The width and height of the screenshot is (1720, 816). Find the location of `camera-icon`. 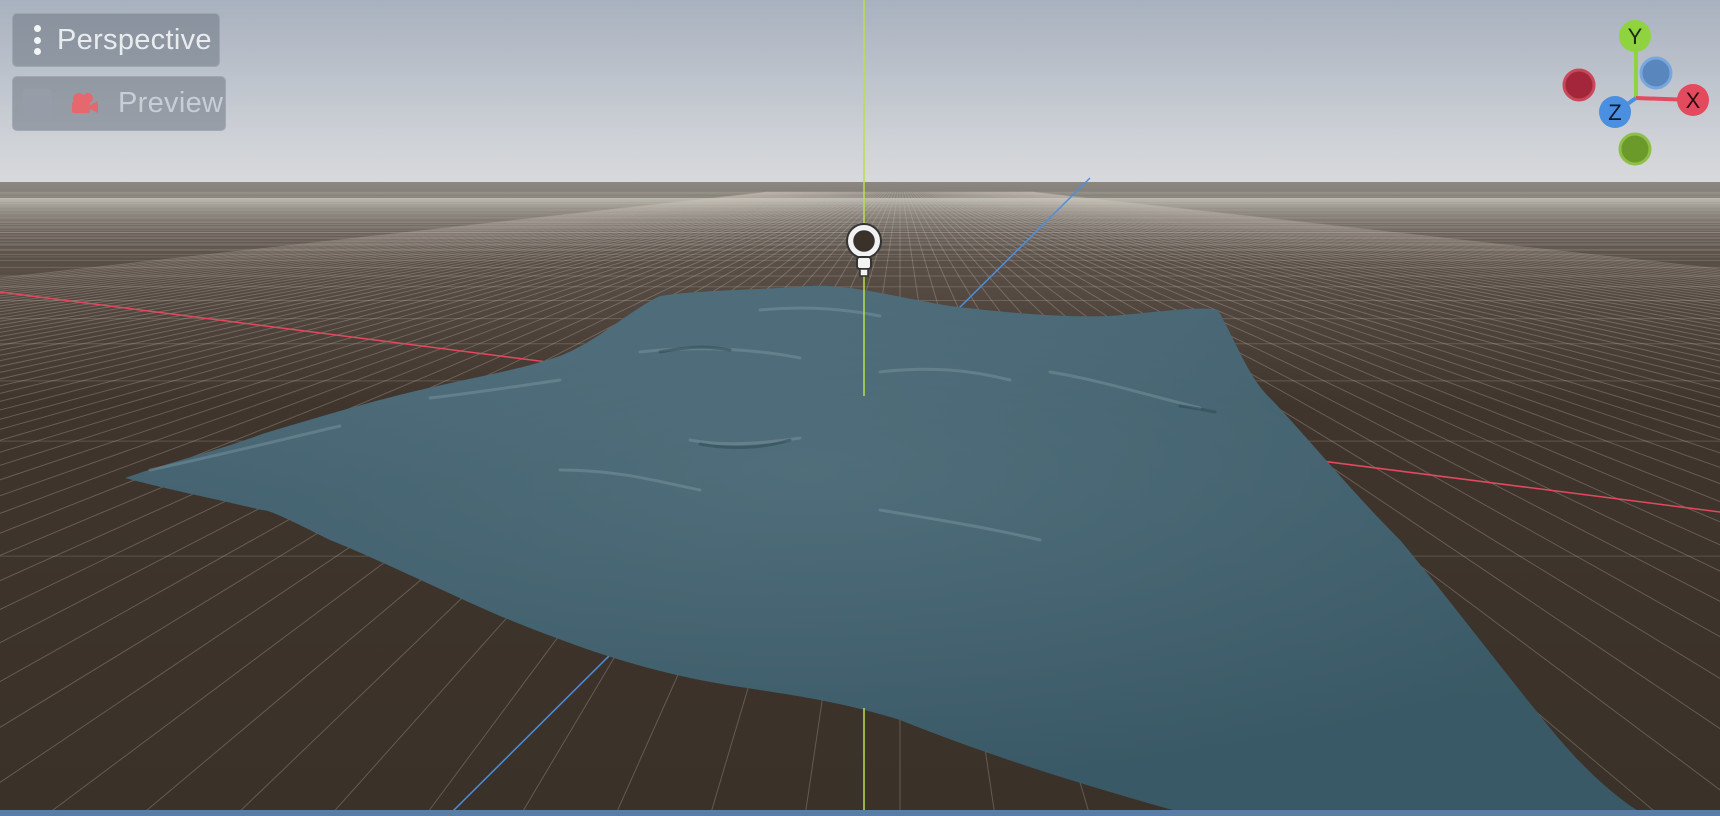

camera-icon is located at coordinates (85, 102).